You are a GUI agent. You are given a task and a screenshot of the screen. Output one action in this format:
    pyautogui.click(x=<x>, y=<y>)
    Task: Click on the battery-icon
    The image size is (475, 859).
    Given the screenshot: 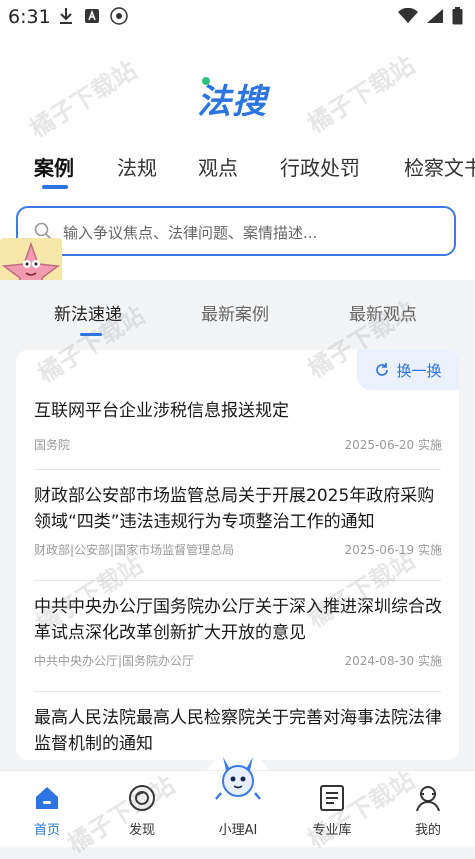 What is the action you would take?
    pyautogui.click(x=457, y=16)
    